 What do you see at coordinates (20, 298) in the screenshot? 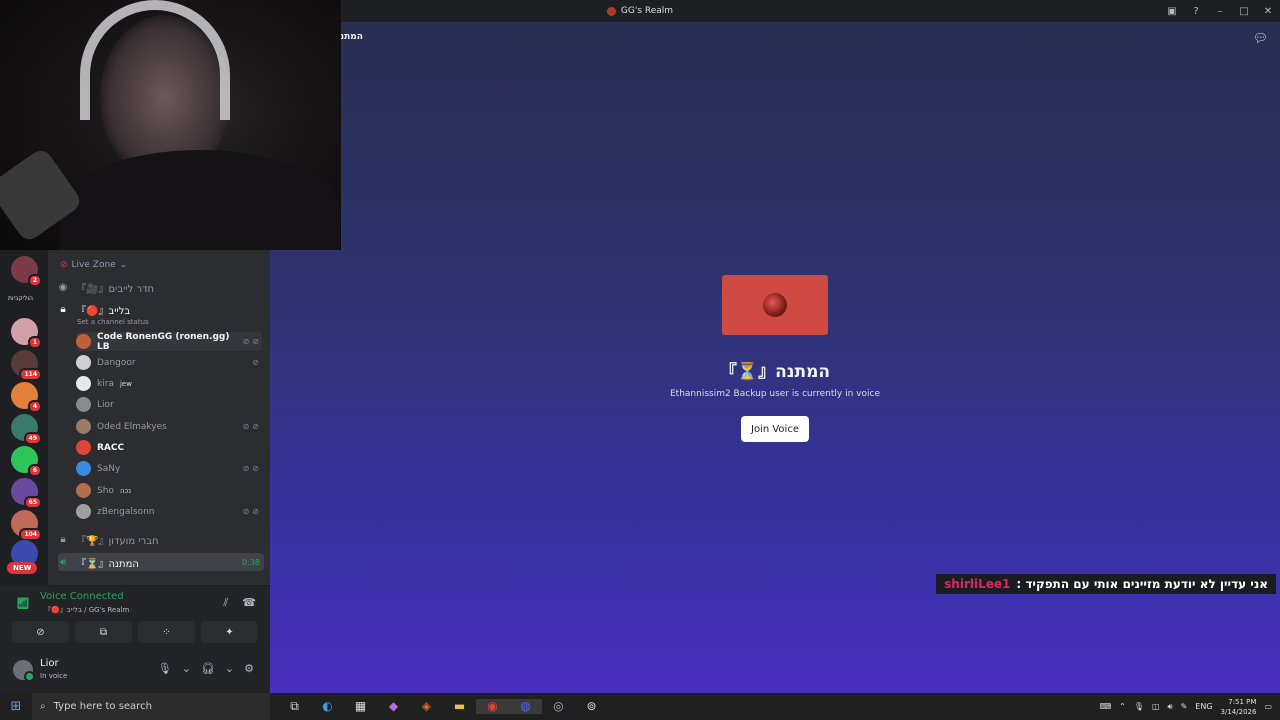
I see `guild-folder-label: הוליקביות` at bounding box center [20, 298].